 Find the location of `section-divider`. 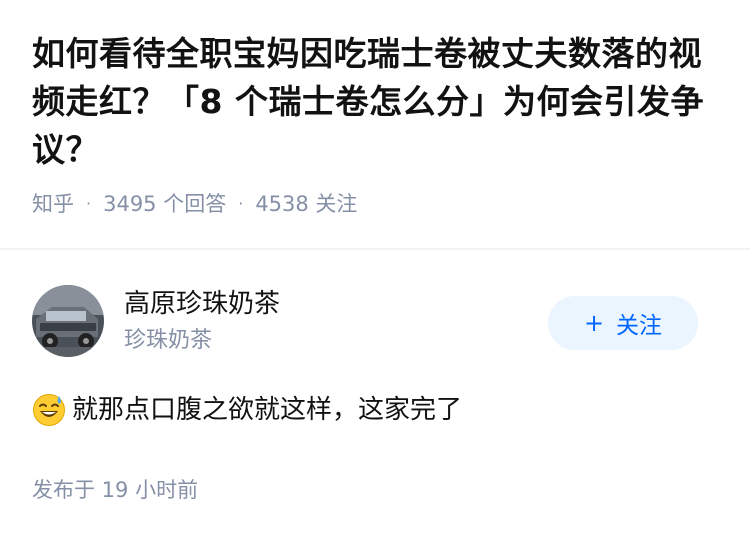

section-divider is located at coordinates (375, 249).